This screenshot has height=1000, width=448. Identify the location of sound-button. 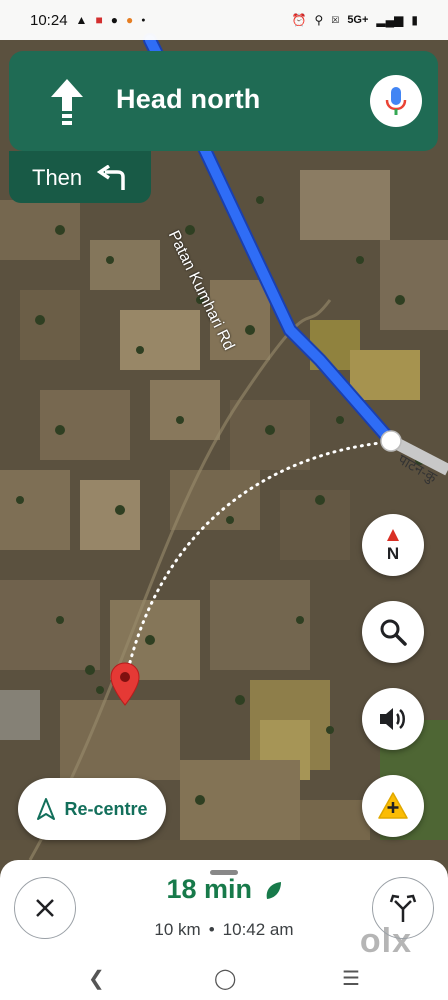
(393, 719).